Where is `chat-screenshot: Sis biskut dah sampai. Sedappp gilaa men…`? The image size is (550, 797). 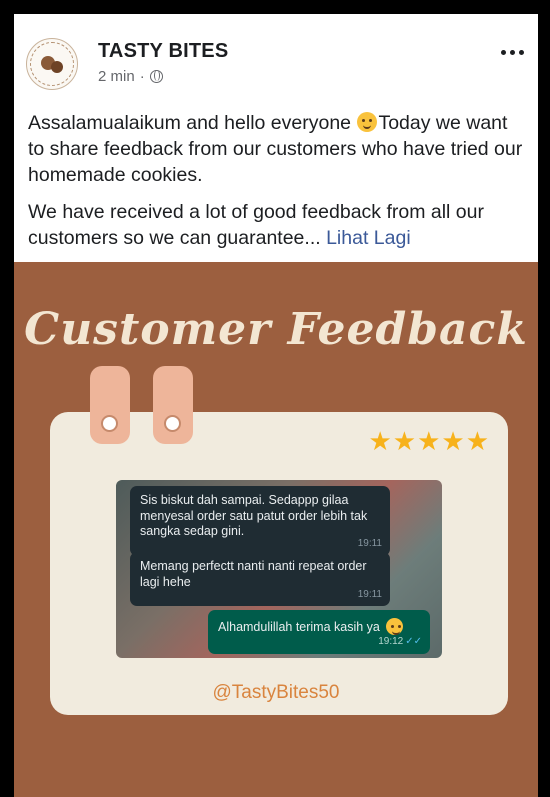 chat-screenshot: Sis biskut dah sampai. Sedappp gilaa men… is located at coordinates (279, 569).